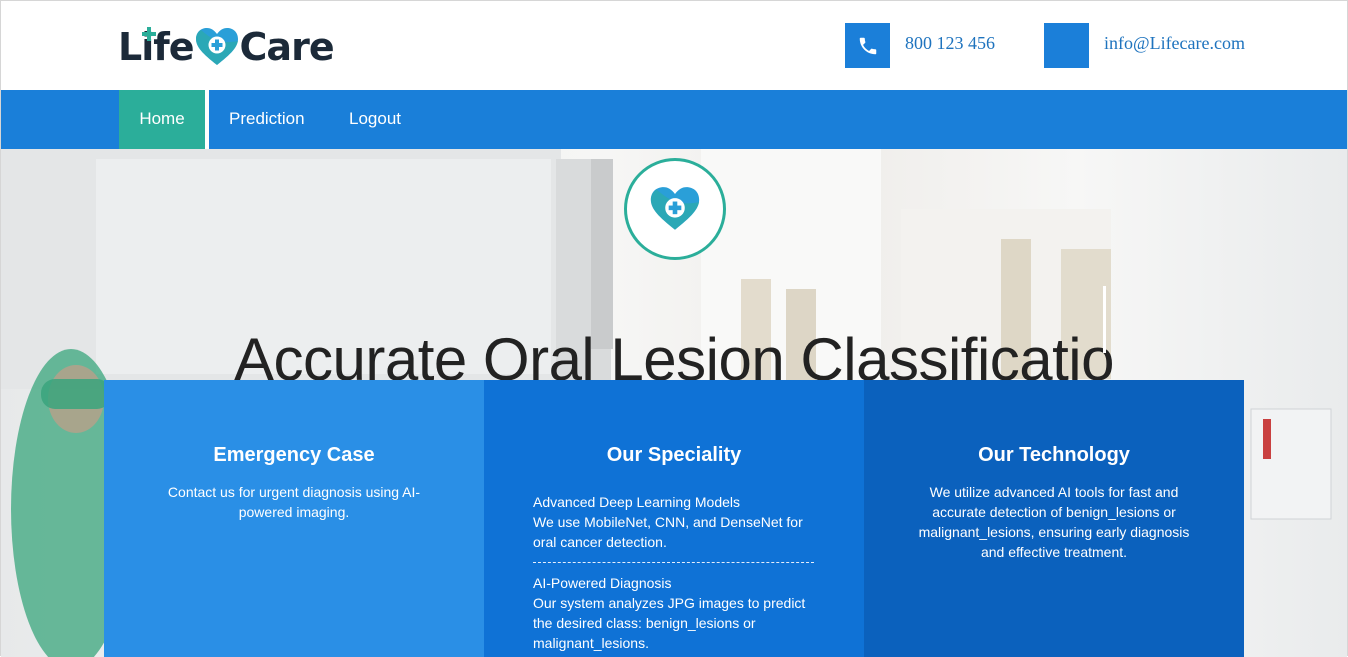 The image size is (1348, 657). I want to click on nav-item-prediction: Prediction, so click(267, 119).